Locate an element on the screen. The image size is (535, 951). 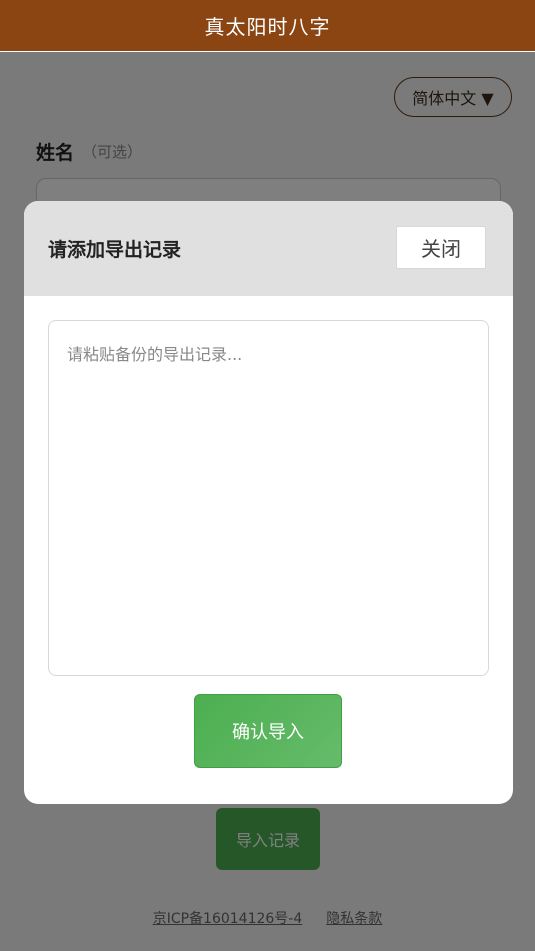
page-title: 真太阳时八字 is located at coordinates (267, 27).